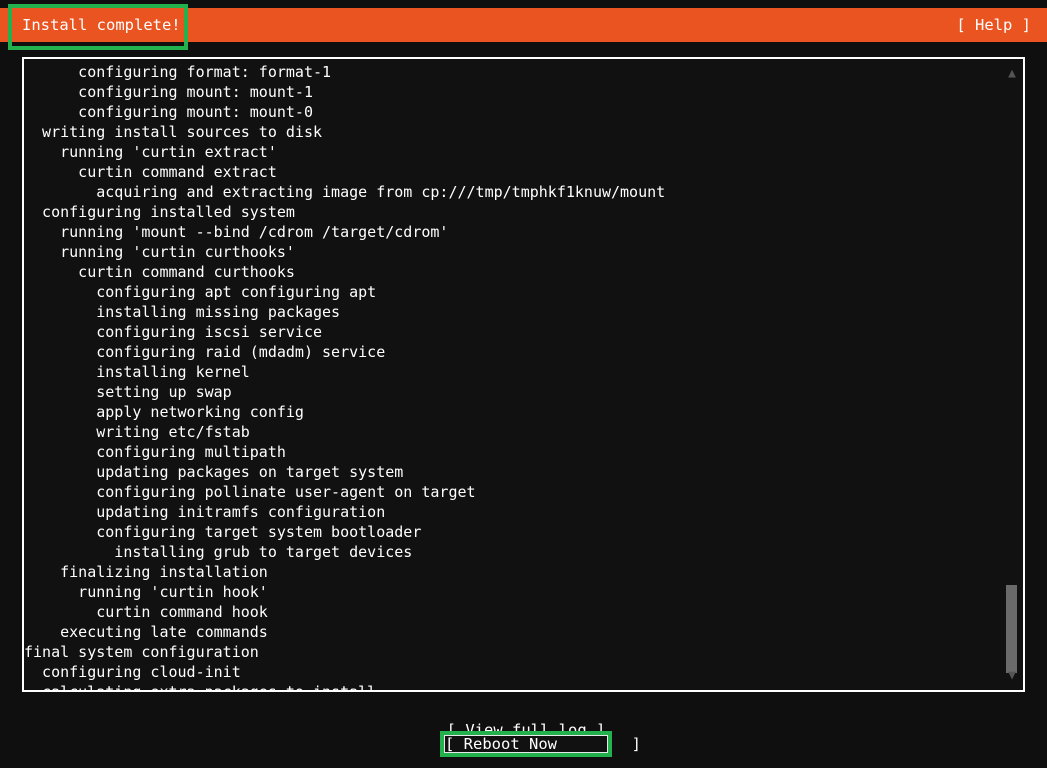  What do you see at coordinates (205, 512) in the screenshot?
I see `log-line: updating initramfs configuration` at bounding box center [205, 512].